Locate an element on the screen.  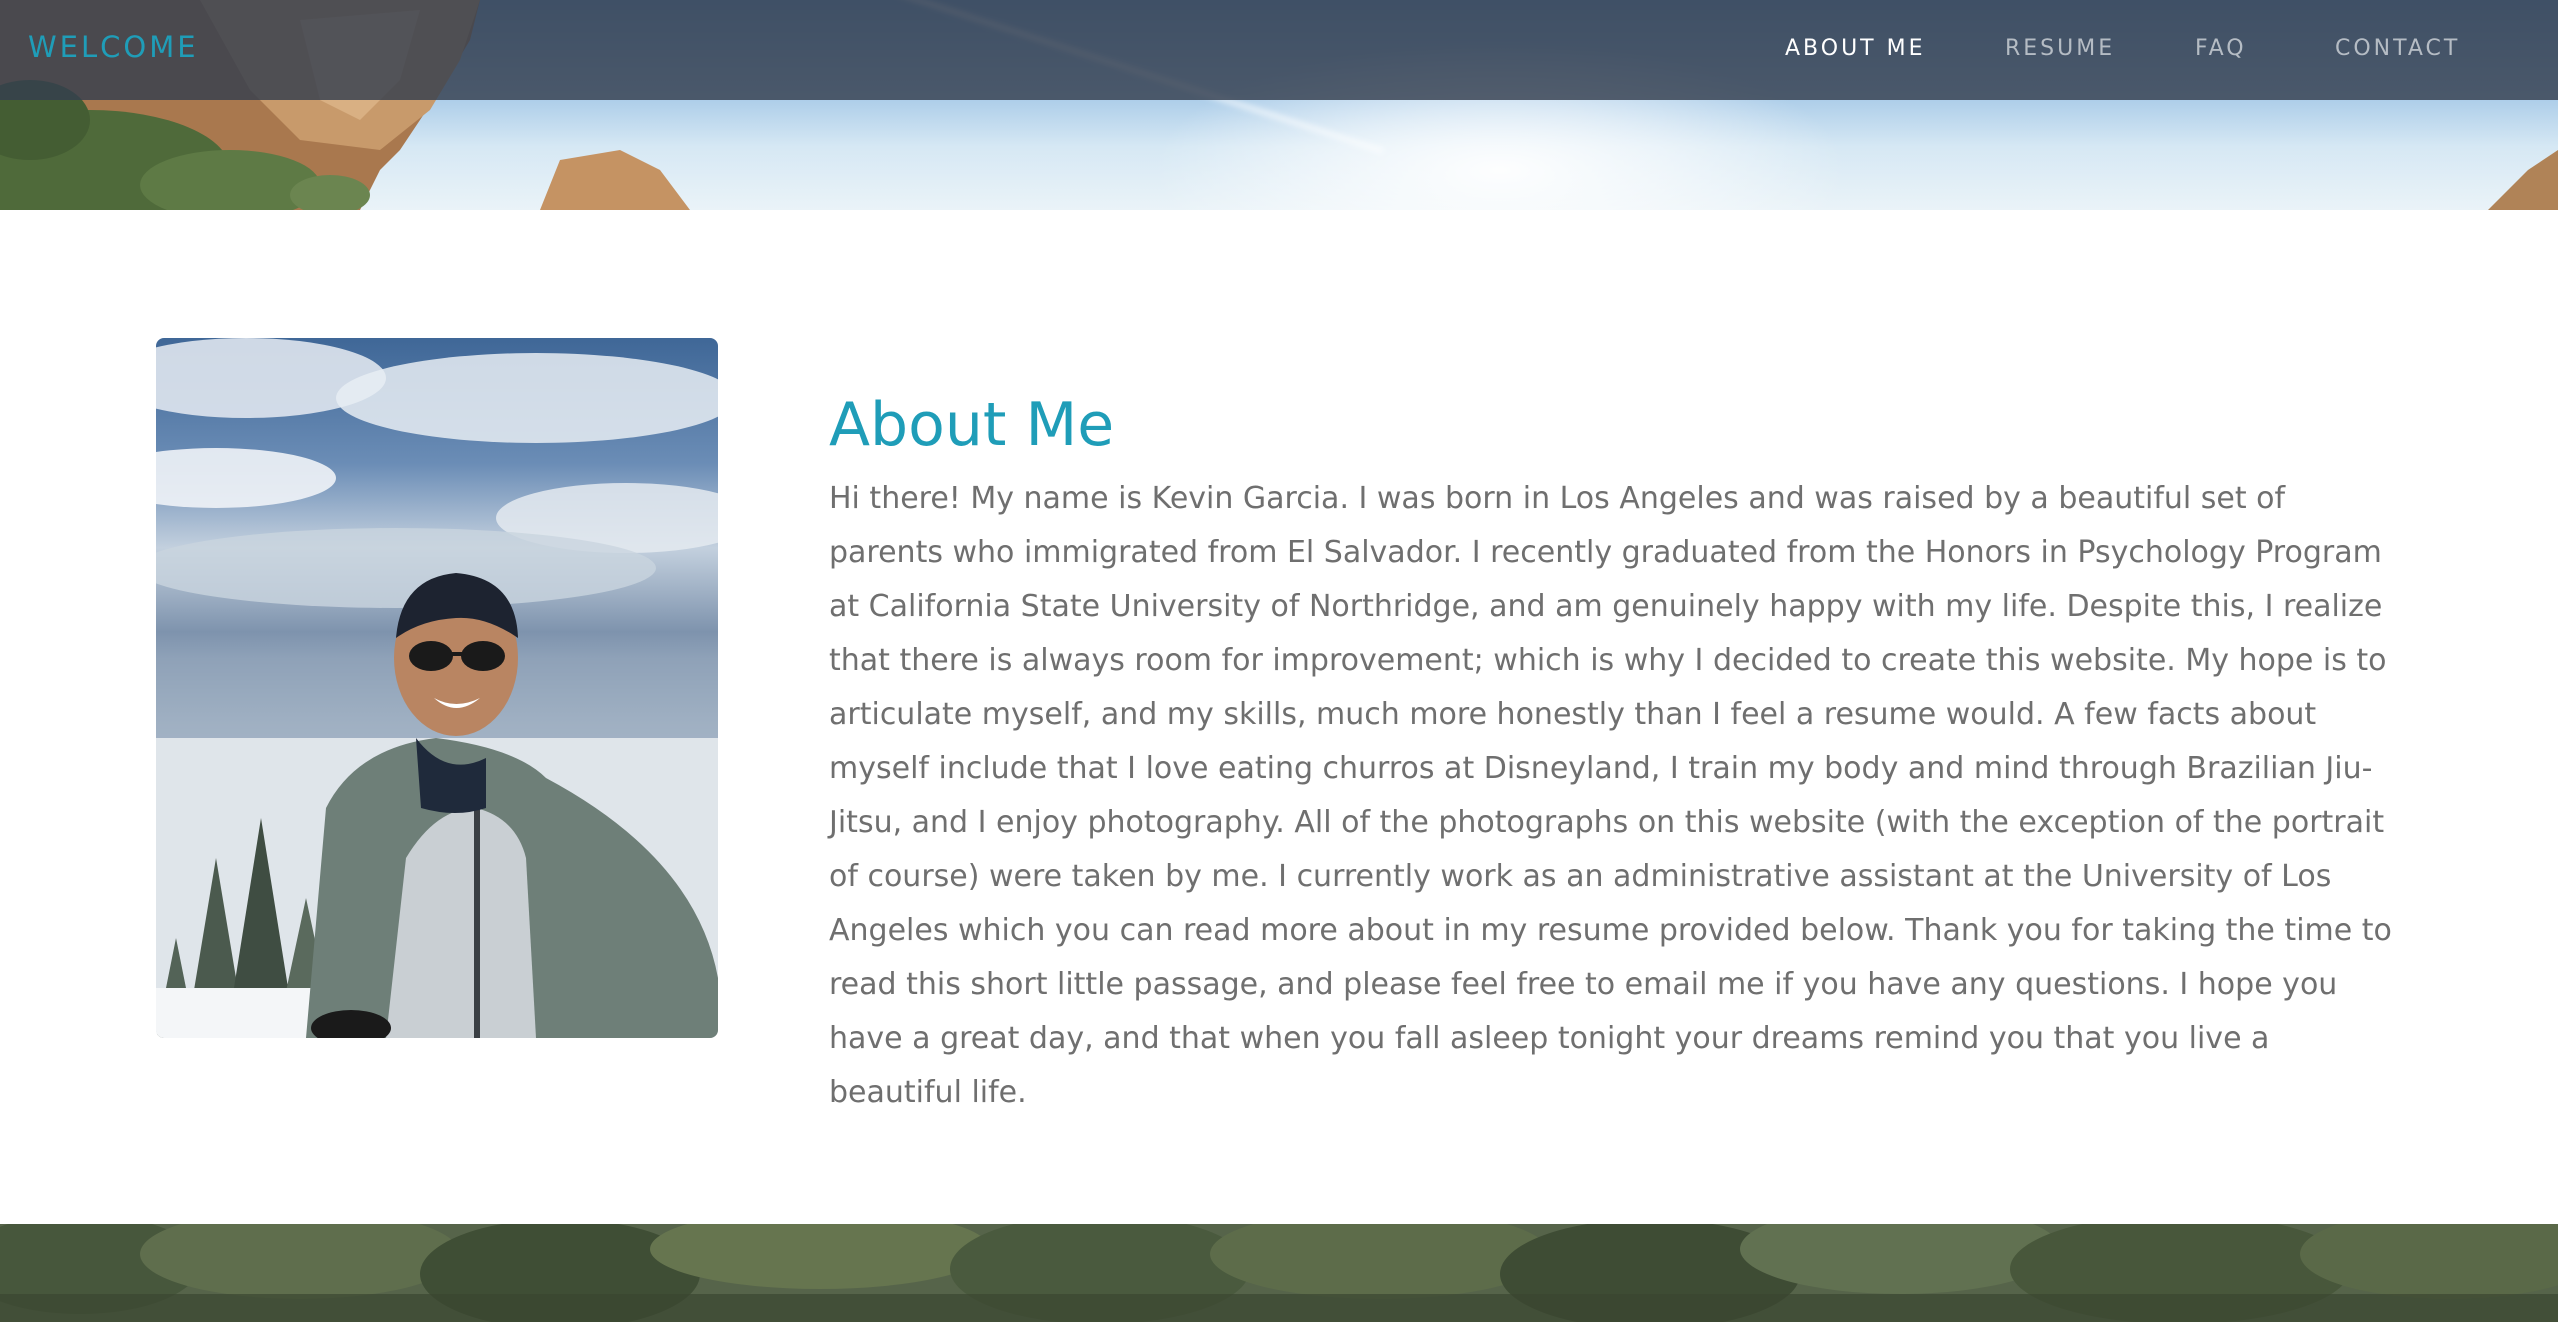
about-title: About Me is located at coordinates (972, 425).